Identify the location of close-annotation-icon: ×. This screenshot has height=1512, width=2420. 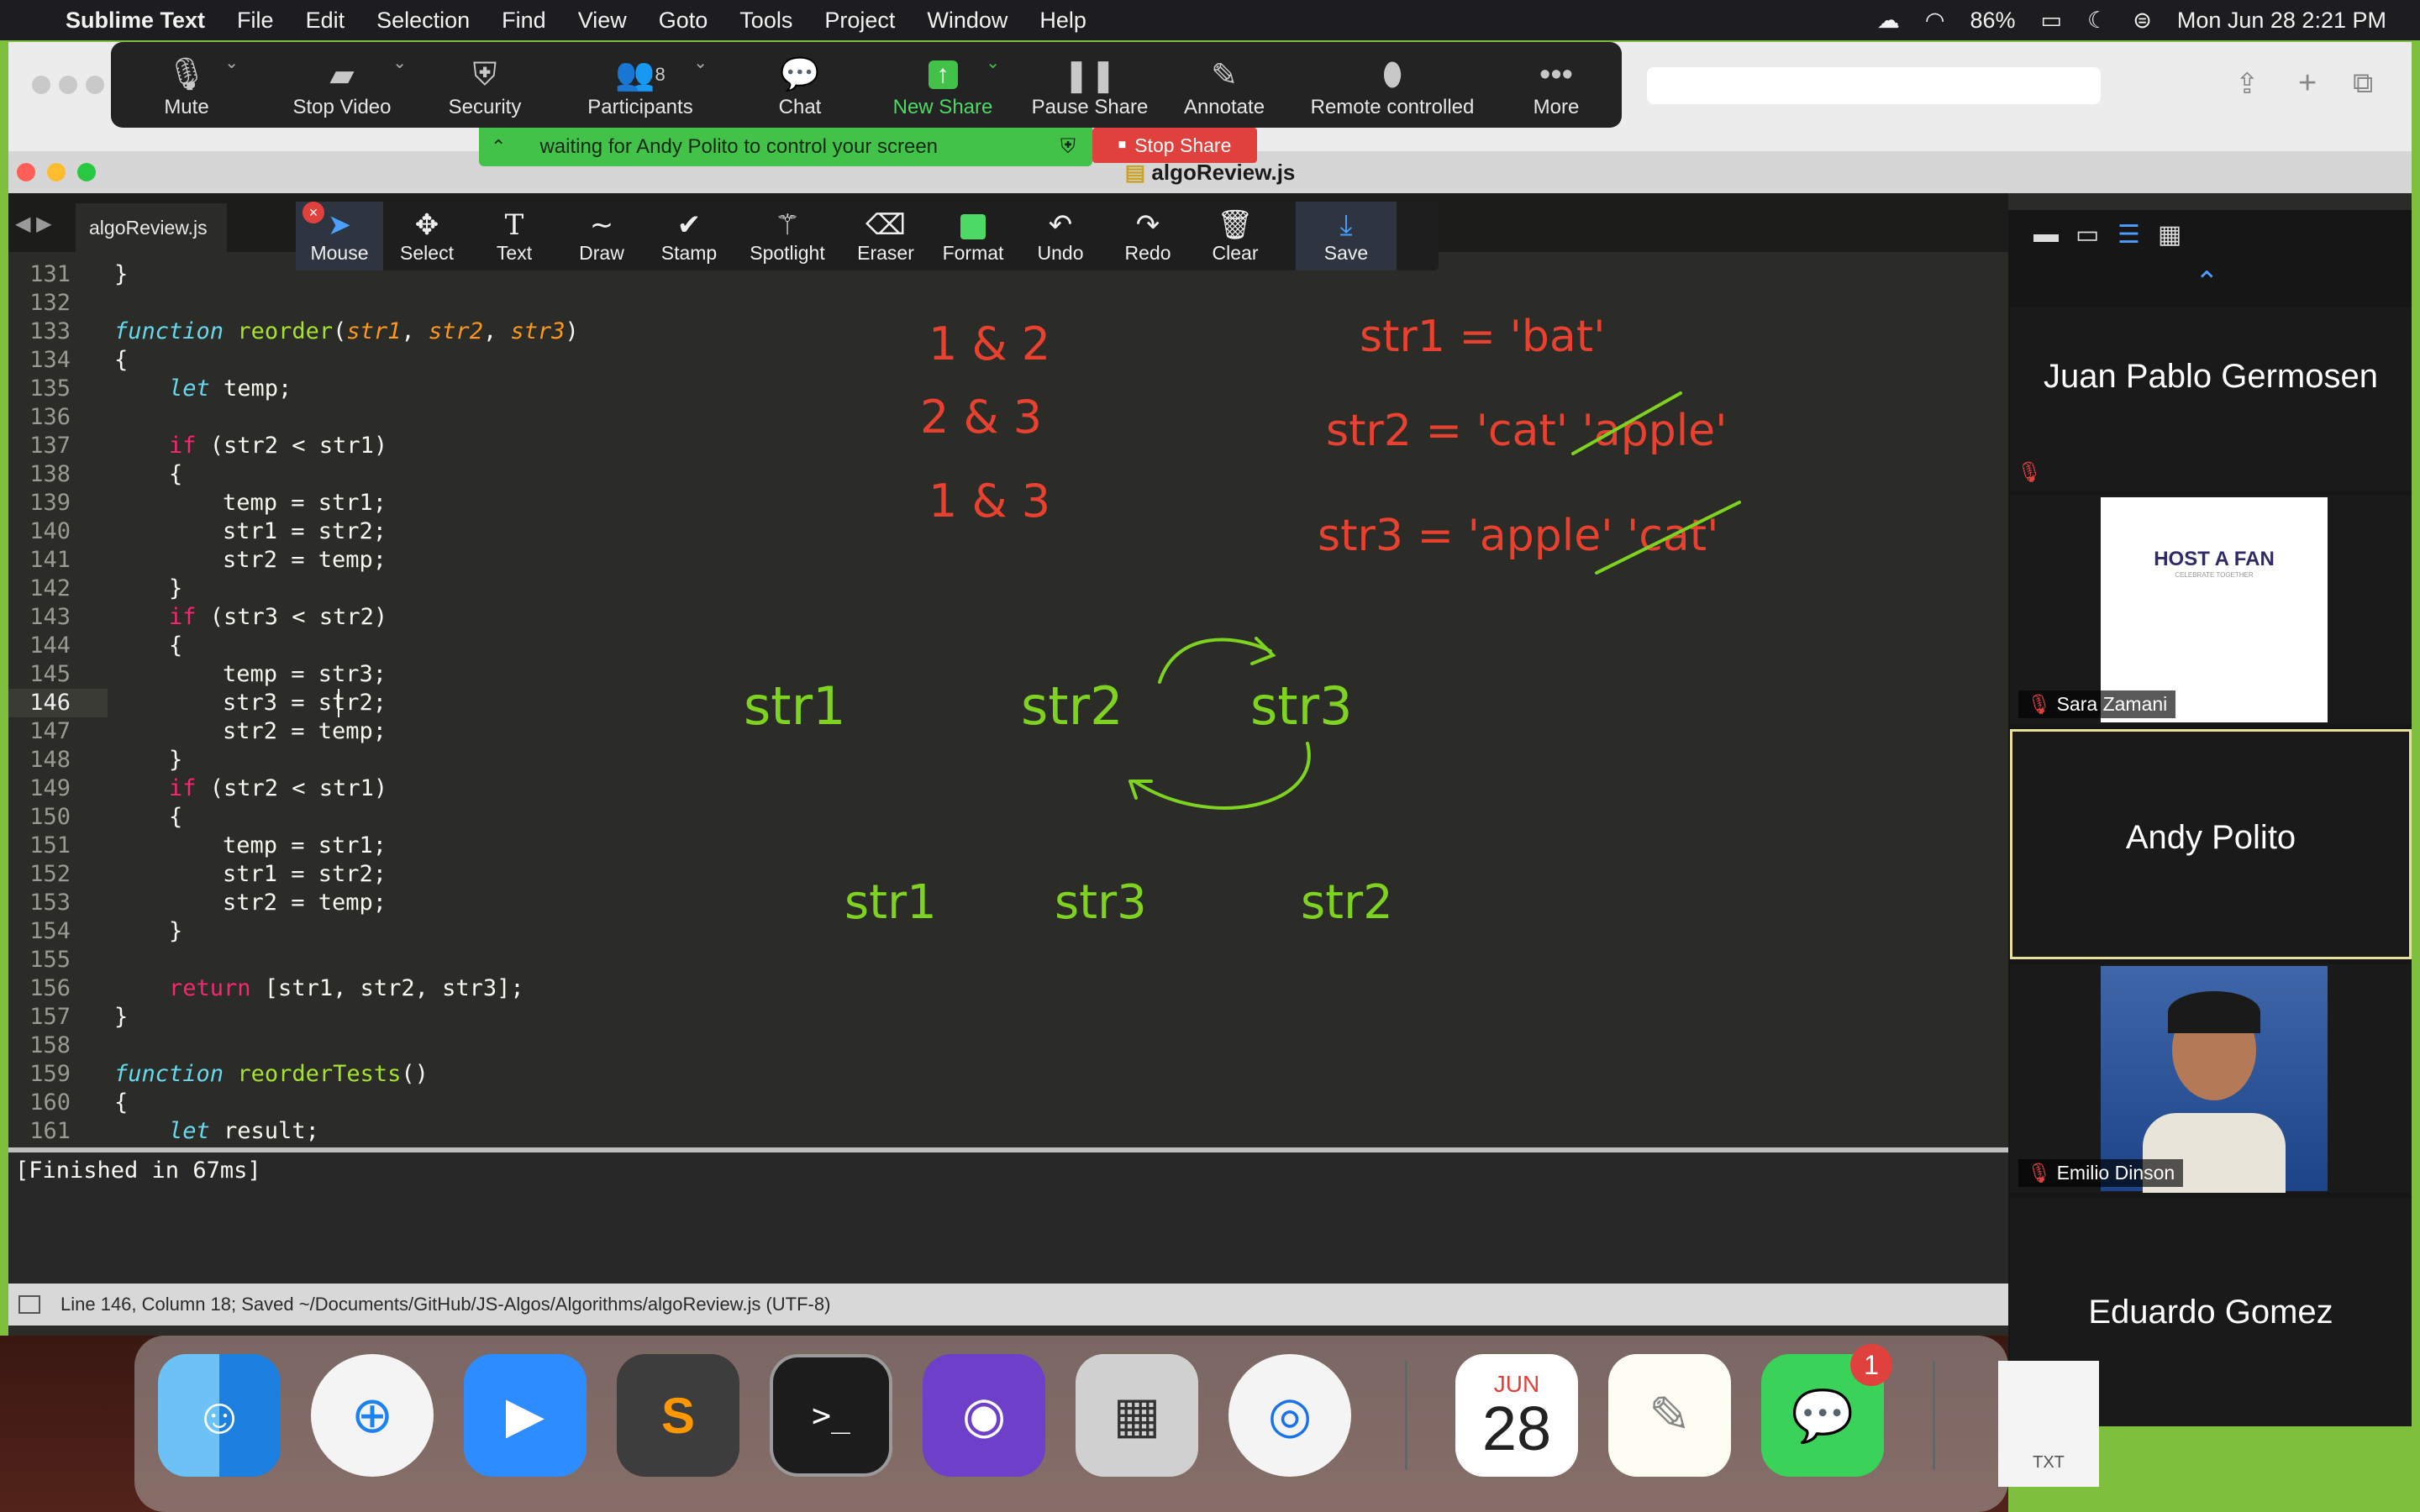
(313, 212).